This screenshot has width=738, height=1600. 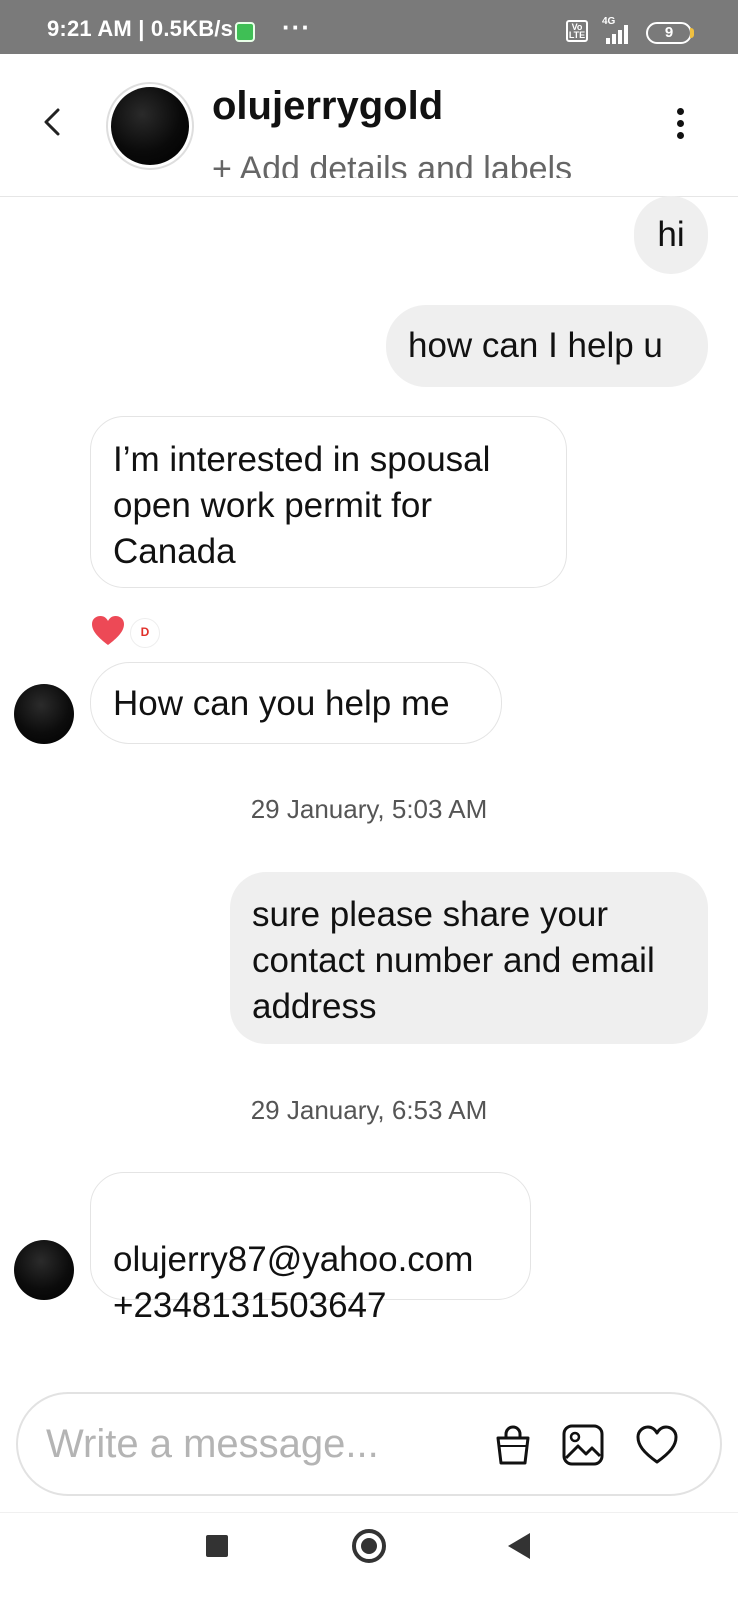 I want to click on contact-username: olujerrygold, so click(x=327, y=106).